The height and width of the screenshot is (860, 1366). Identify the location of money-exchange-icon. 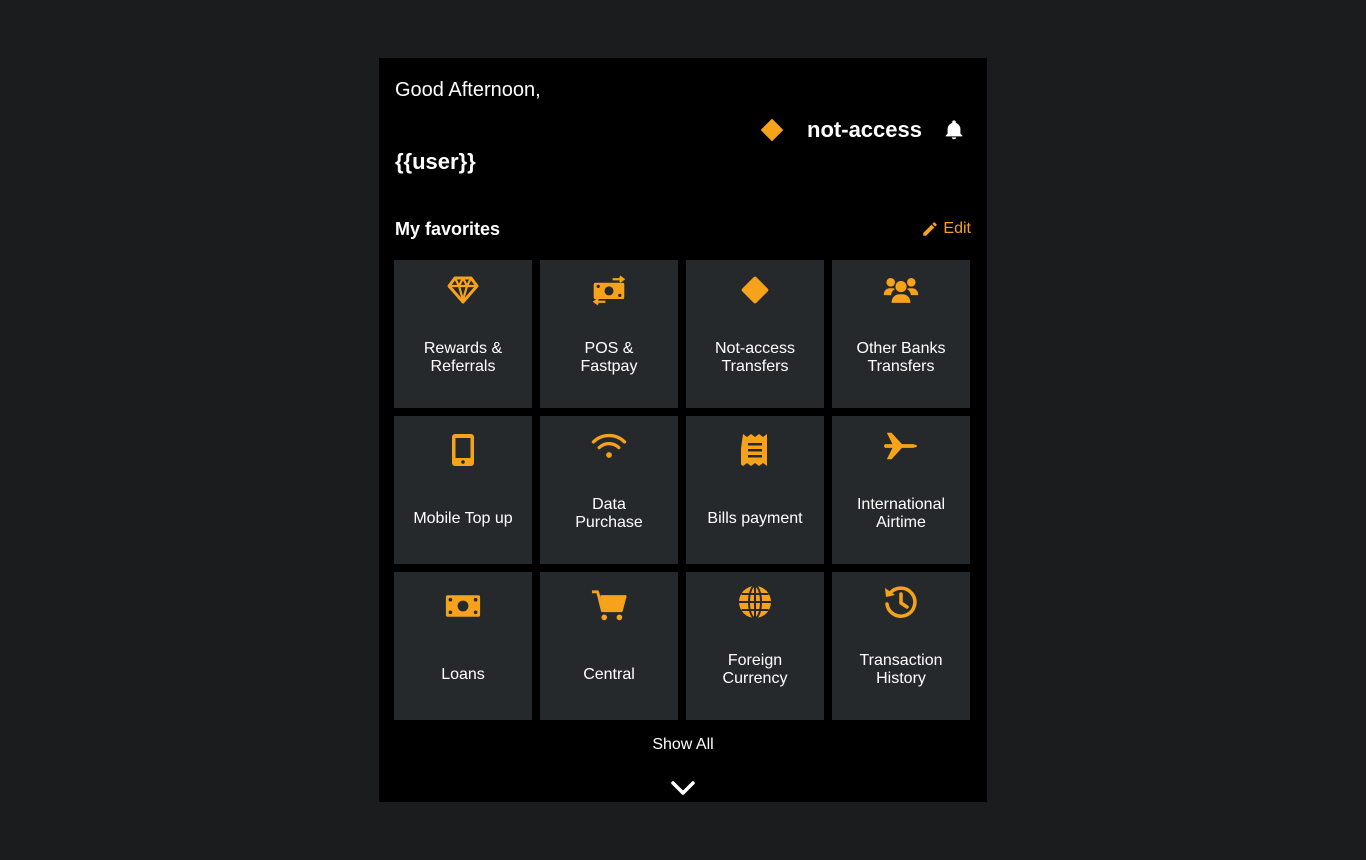
(609, 290).